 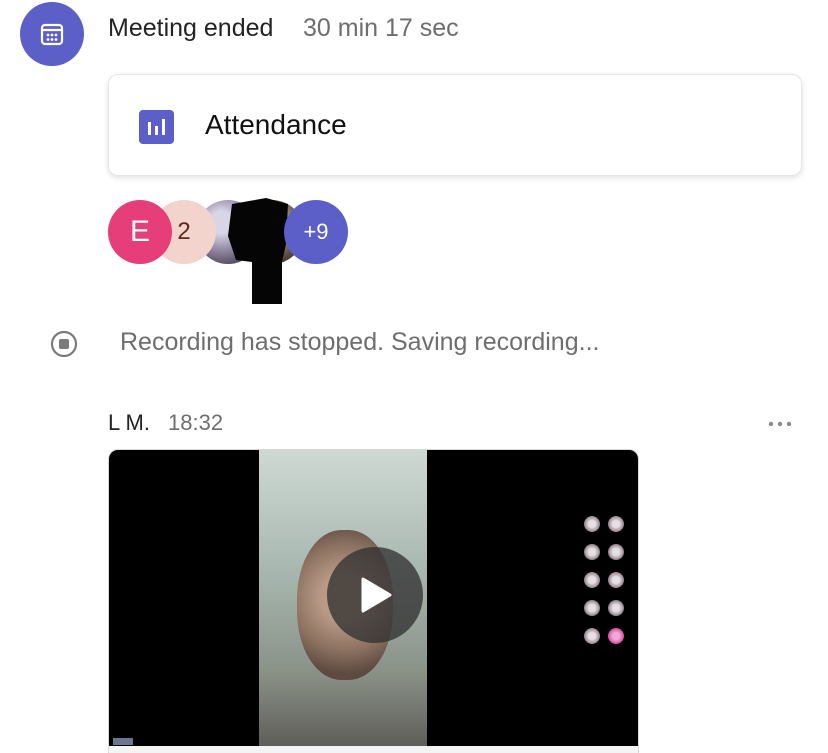 I want to click on video-participant-strip, so click(x=603, y=583).